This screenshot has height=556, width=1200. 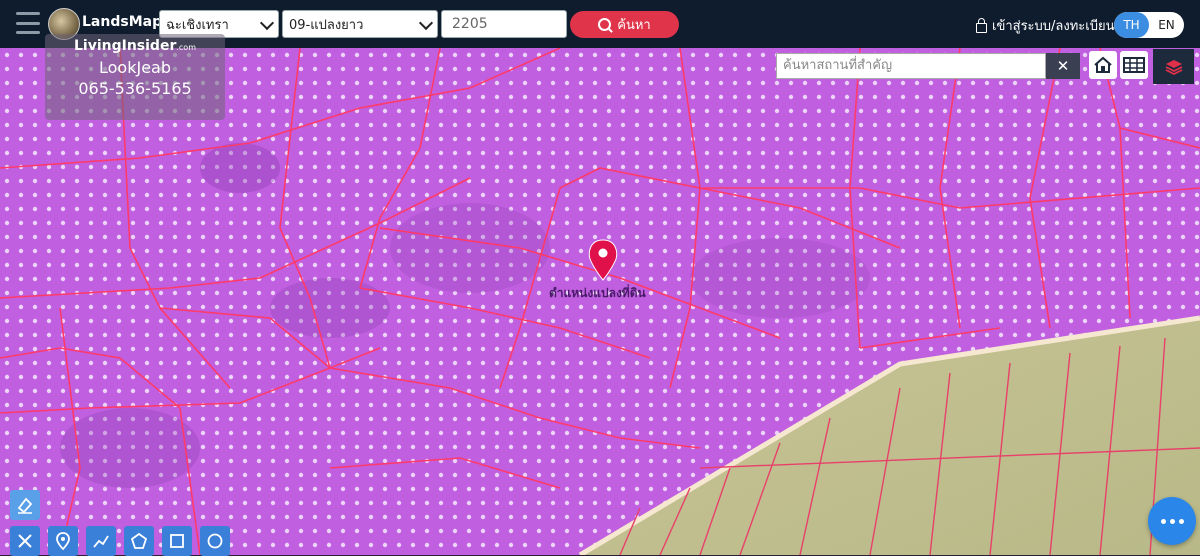 I want to click on grid-button, so click(x=1134, y=65).